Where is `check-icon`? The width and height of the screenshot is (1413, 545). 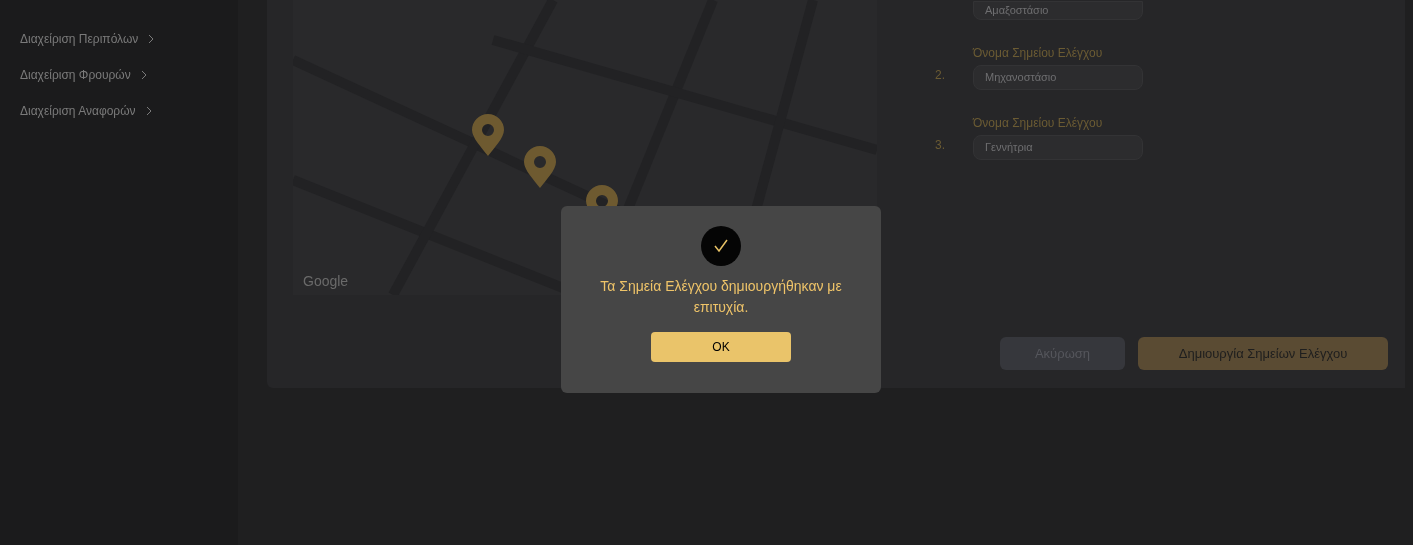 check-icon is located at coordinates (721, 246).